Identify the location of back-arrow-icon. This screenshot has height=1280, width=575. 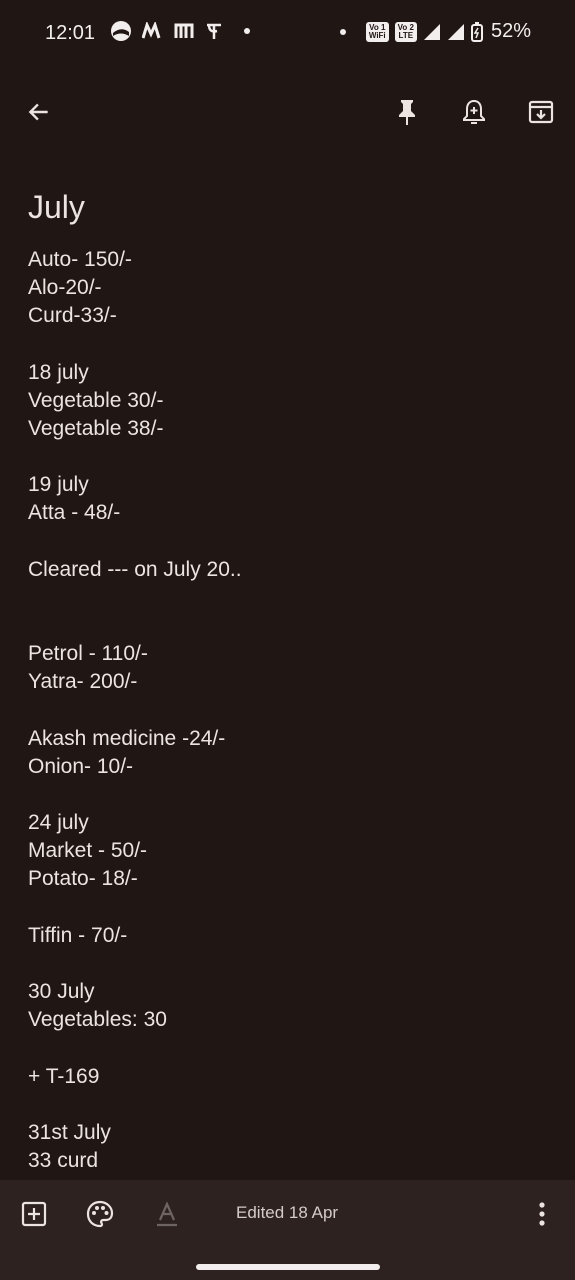
(38, 112).